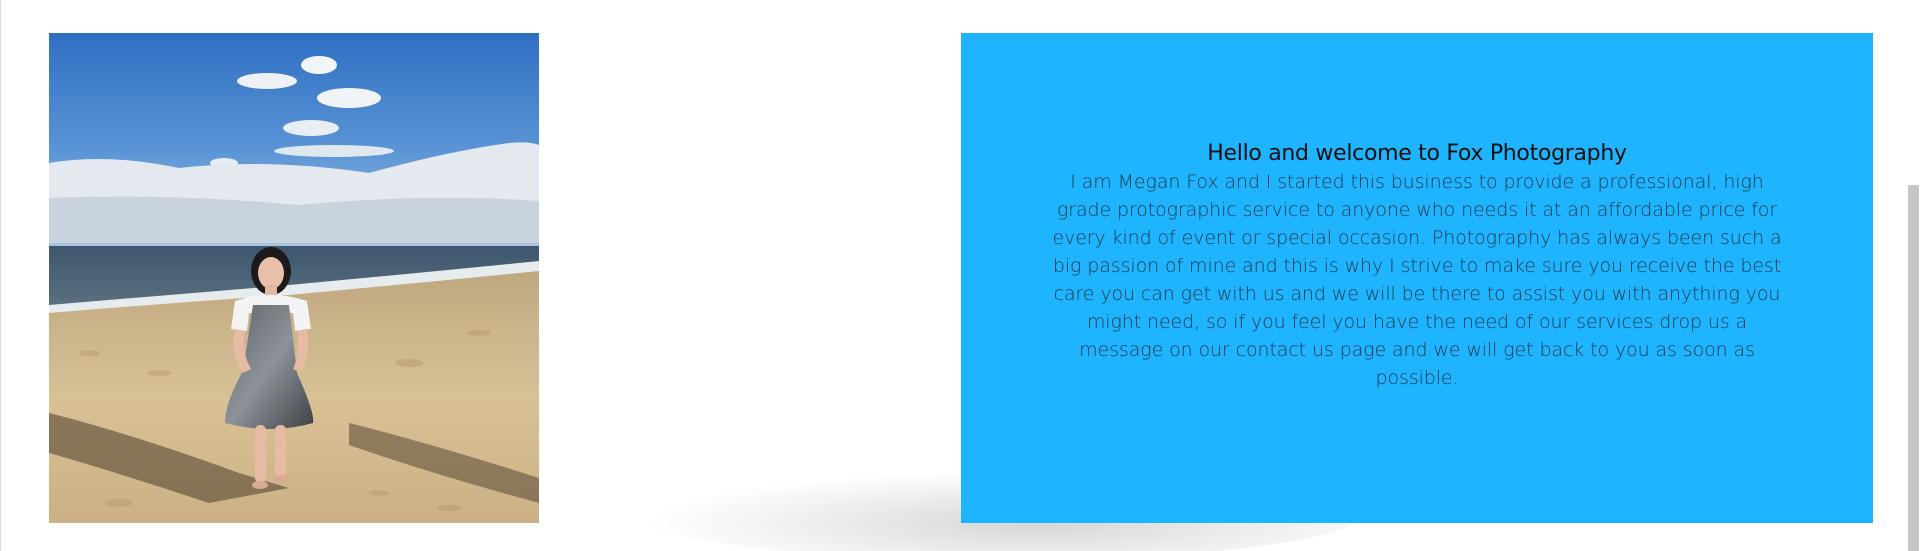 The width and height of the screenshot is (1922, 551). I want to click on scrollbar-thumb, so click(1913, 368).